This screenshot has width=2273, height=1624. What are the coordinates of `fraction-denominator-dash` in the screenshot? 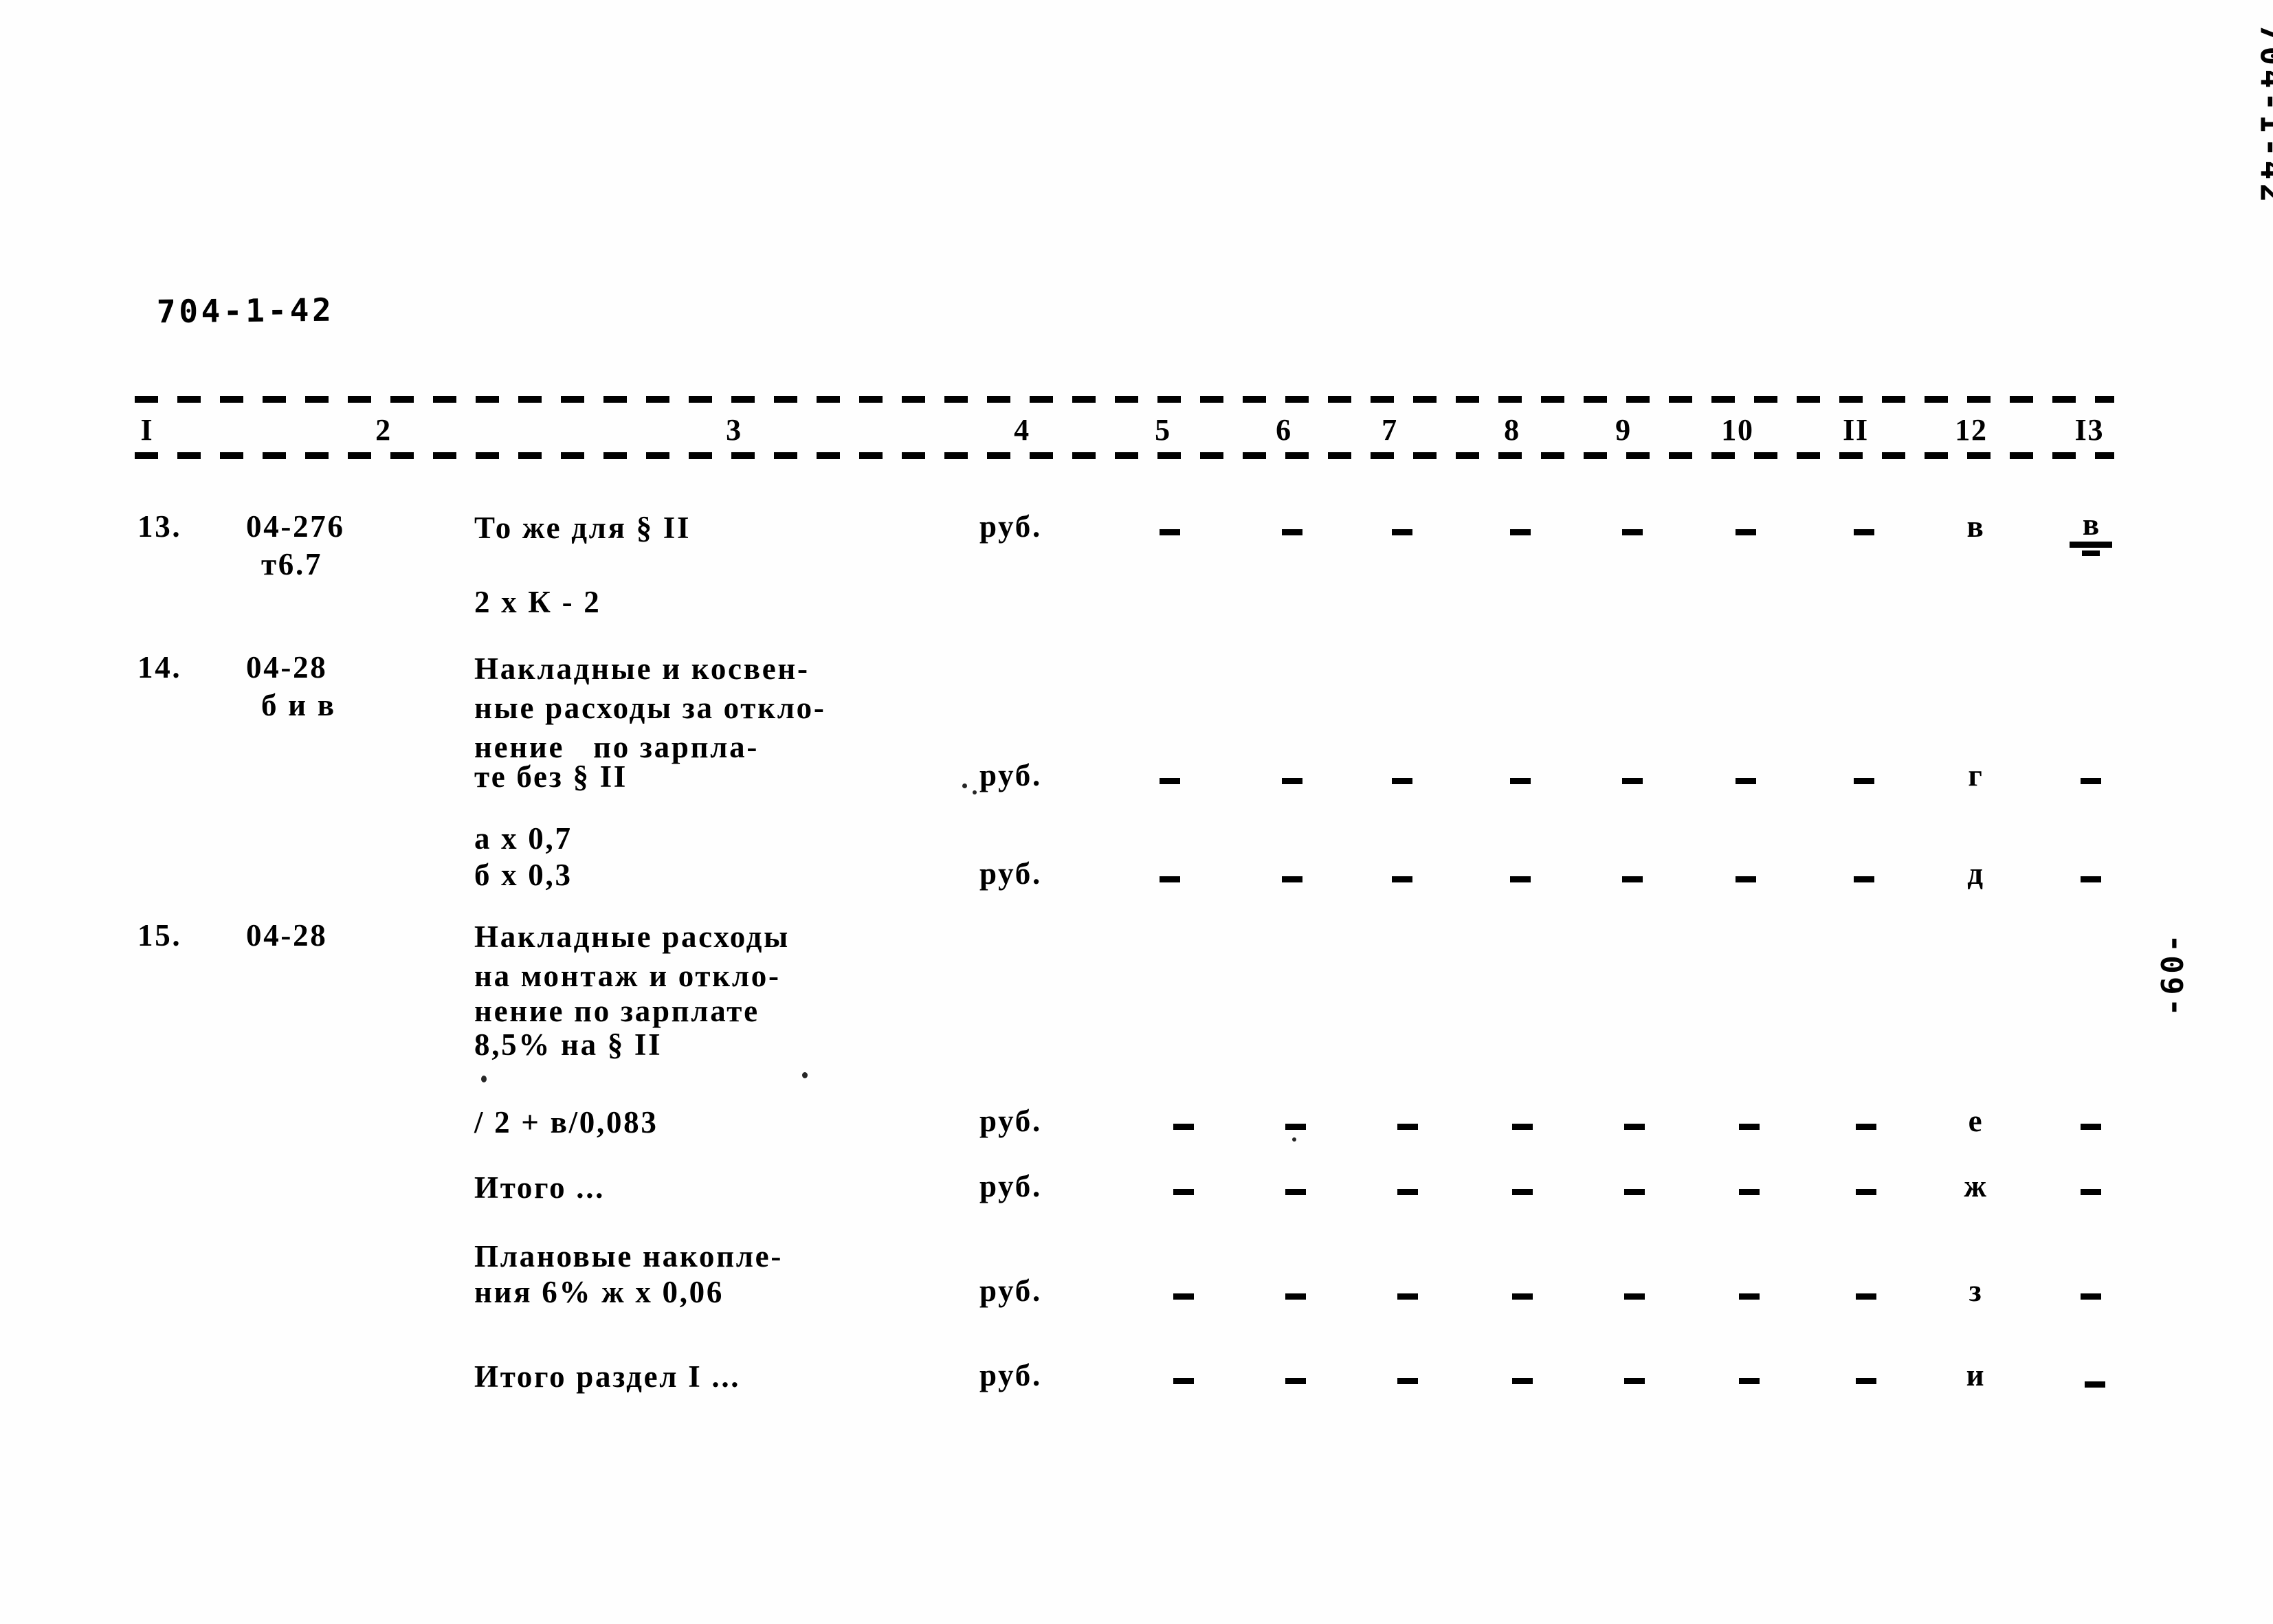 It's located at (2091, 553).